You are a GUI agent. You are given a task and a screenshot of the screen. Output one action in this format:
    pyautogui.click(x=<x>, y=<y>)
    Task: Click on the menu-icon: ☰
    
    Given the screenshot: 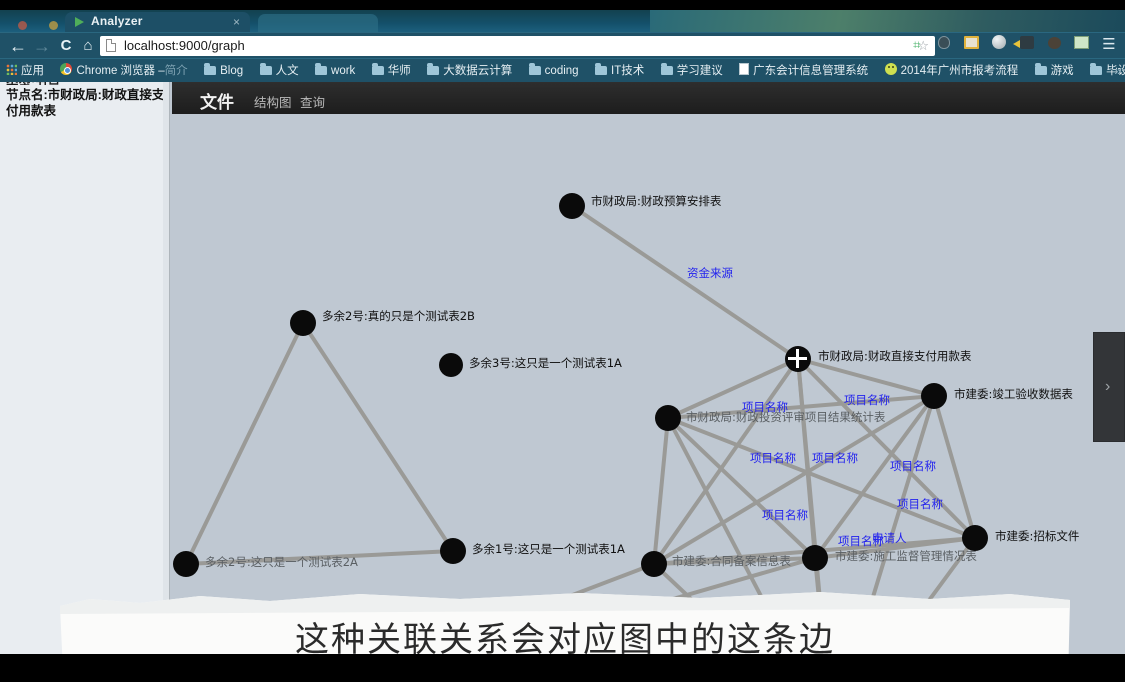 What is the action you would take?
    pyautogui.click(x=1109, y=45)
    